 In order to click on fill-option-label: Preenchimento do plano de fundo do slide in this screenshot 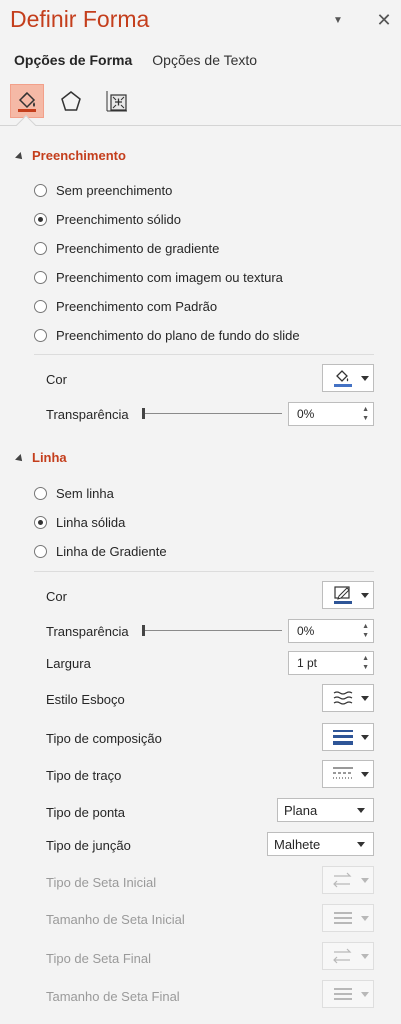, I will do `click(178, 335)`.